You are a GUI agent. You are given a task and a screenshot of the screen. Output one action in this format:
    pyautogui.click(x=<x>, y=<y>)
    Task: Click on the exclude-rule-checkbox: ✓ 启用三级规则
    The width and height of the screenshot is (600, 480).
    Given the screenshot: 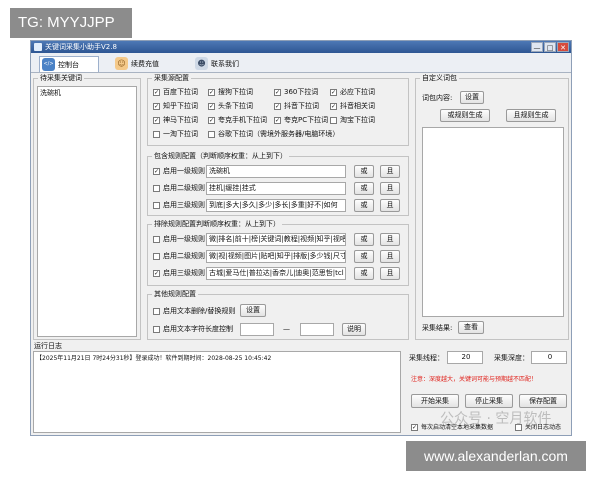 What is the action you would take?
    pyautogui.click(x=179, y=273)
    